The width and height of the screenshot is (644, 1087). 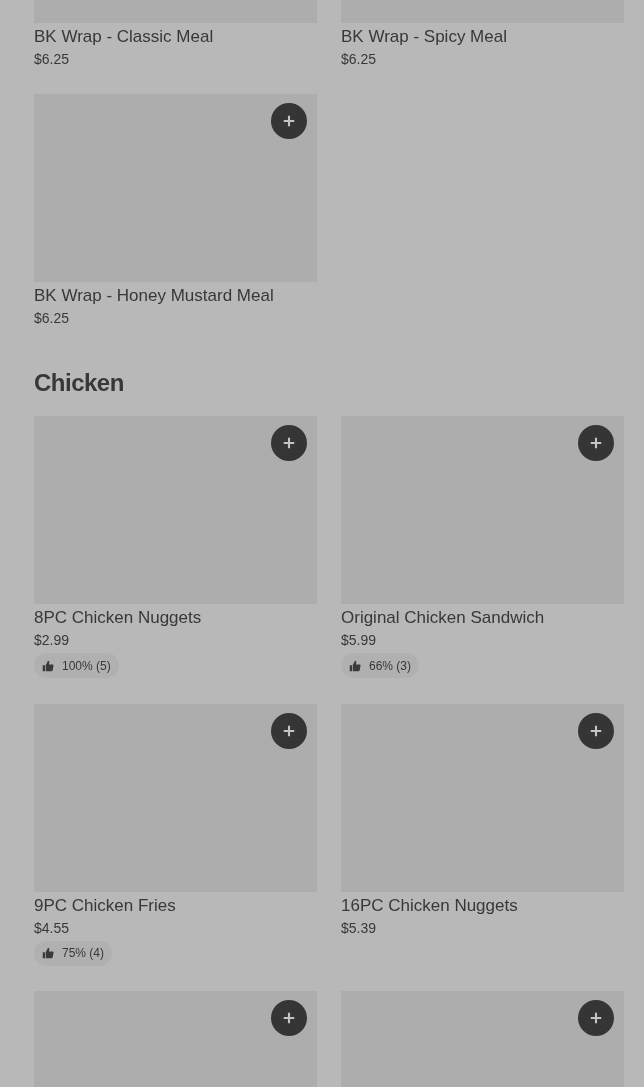 What do you see at coordinates (105, 905) in the screenshot?
I see `item-name: 9PC Chicken Fries` at bounding box center [105, 905].